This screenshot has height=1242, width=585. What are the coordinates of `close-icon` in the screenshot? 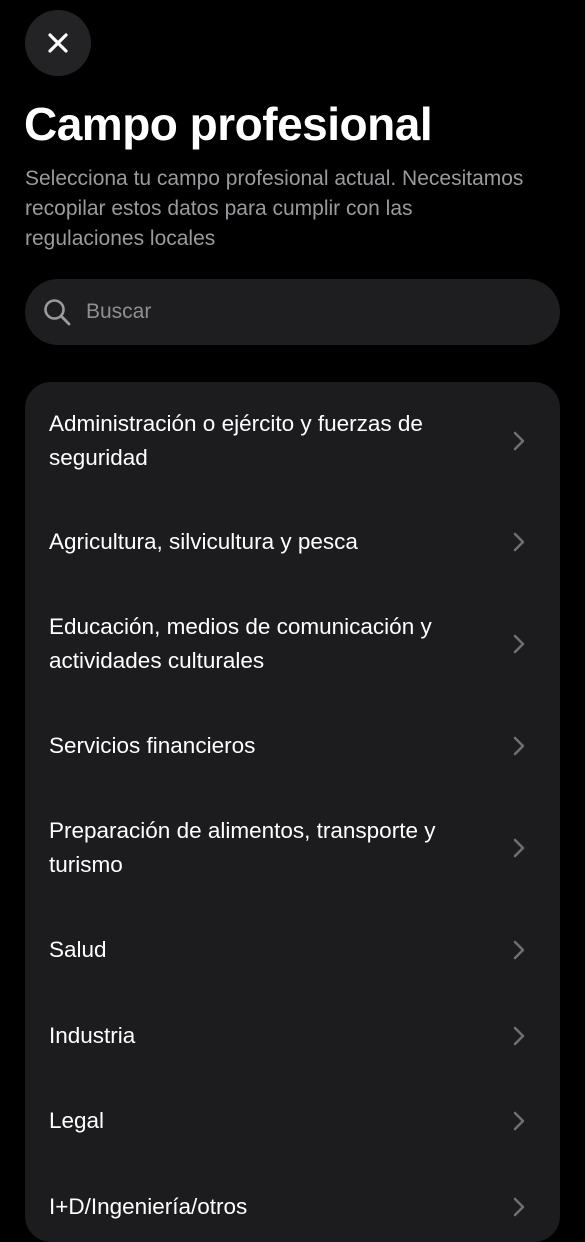 It's located at (58, 43).